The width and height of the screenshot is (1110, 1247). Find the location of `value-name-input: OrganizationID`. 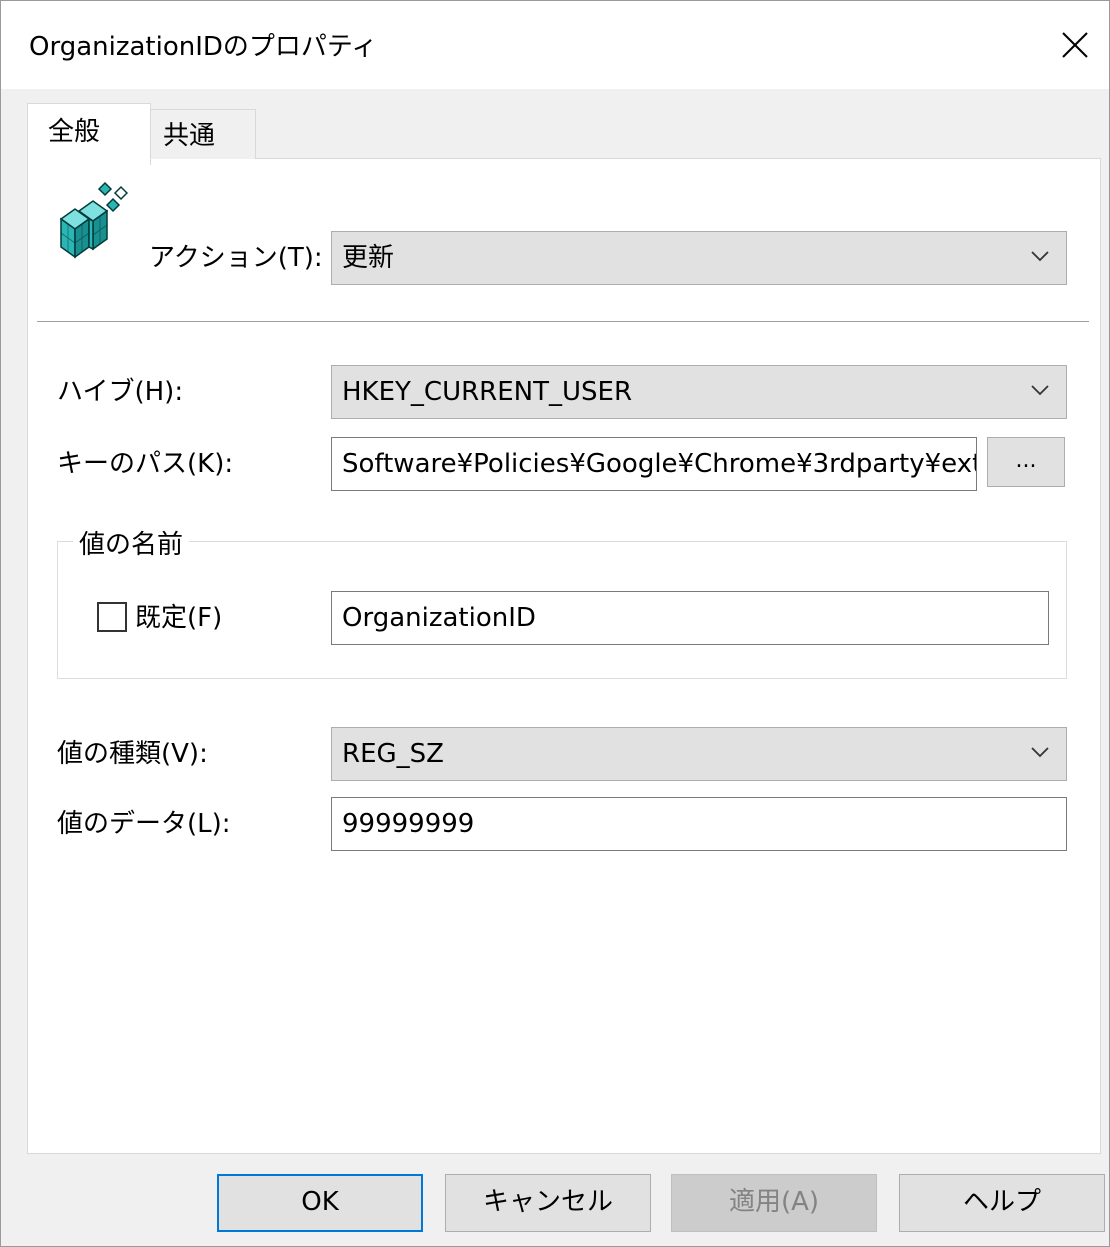

value-name-input: OrganizationID is located at coordinates (690, 618).